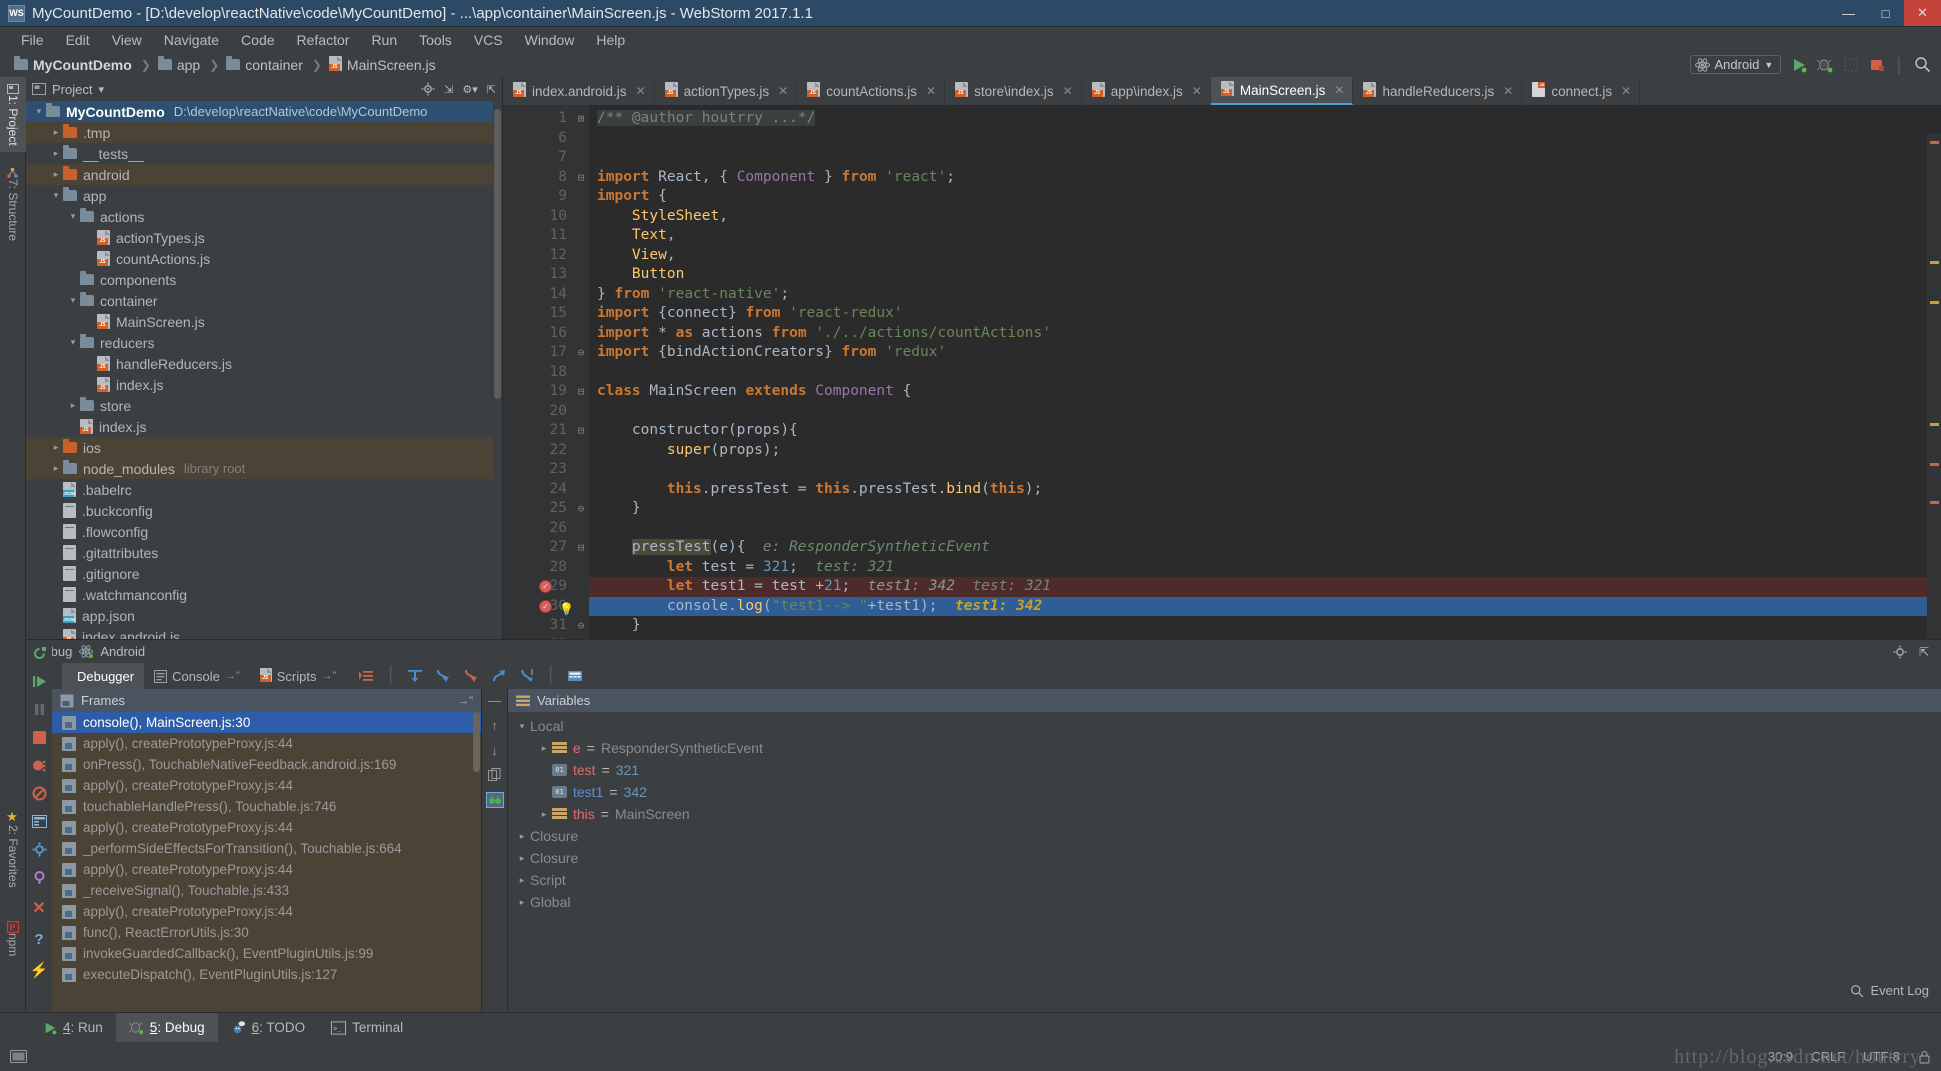 Image resolution: width=1941 pixels, height=1071 pixels. What do you see at coordinates (13, 204) in the screenshot?
I see `sidebar-tab-structure: 7: Structure` at bounding box center [13, 204].